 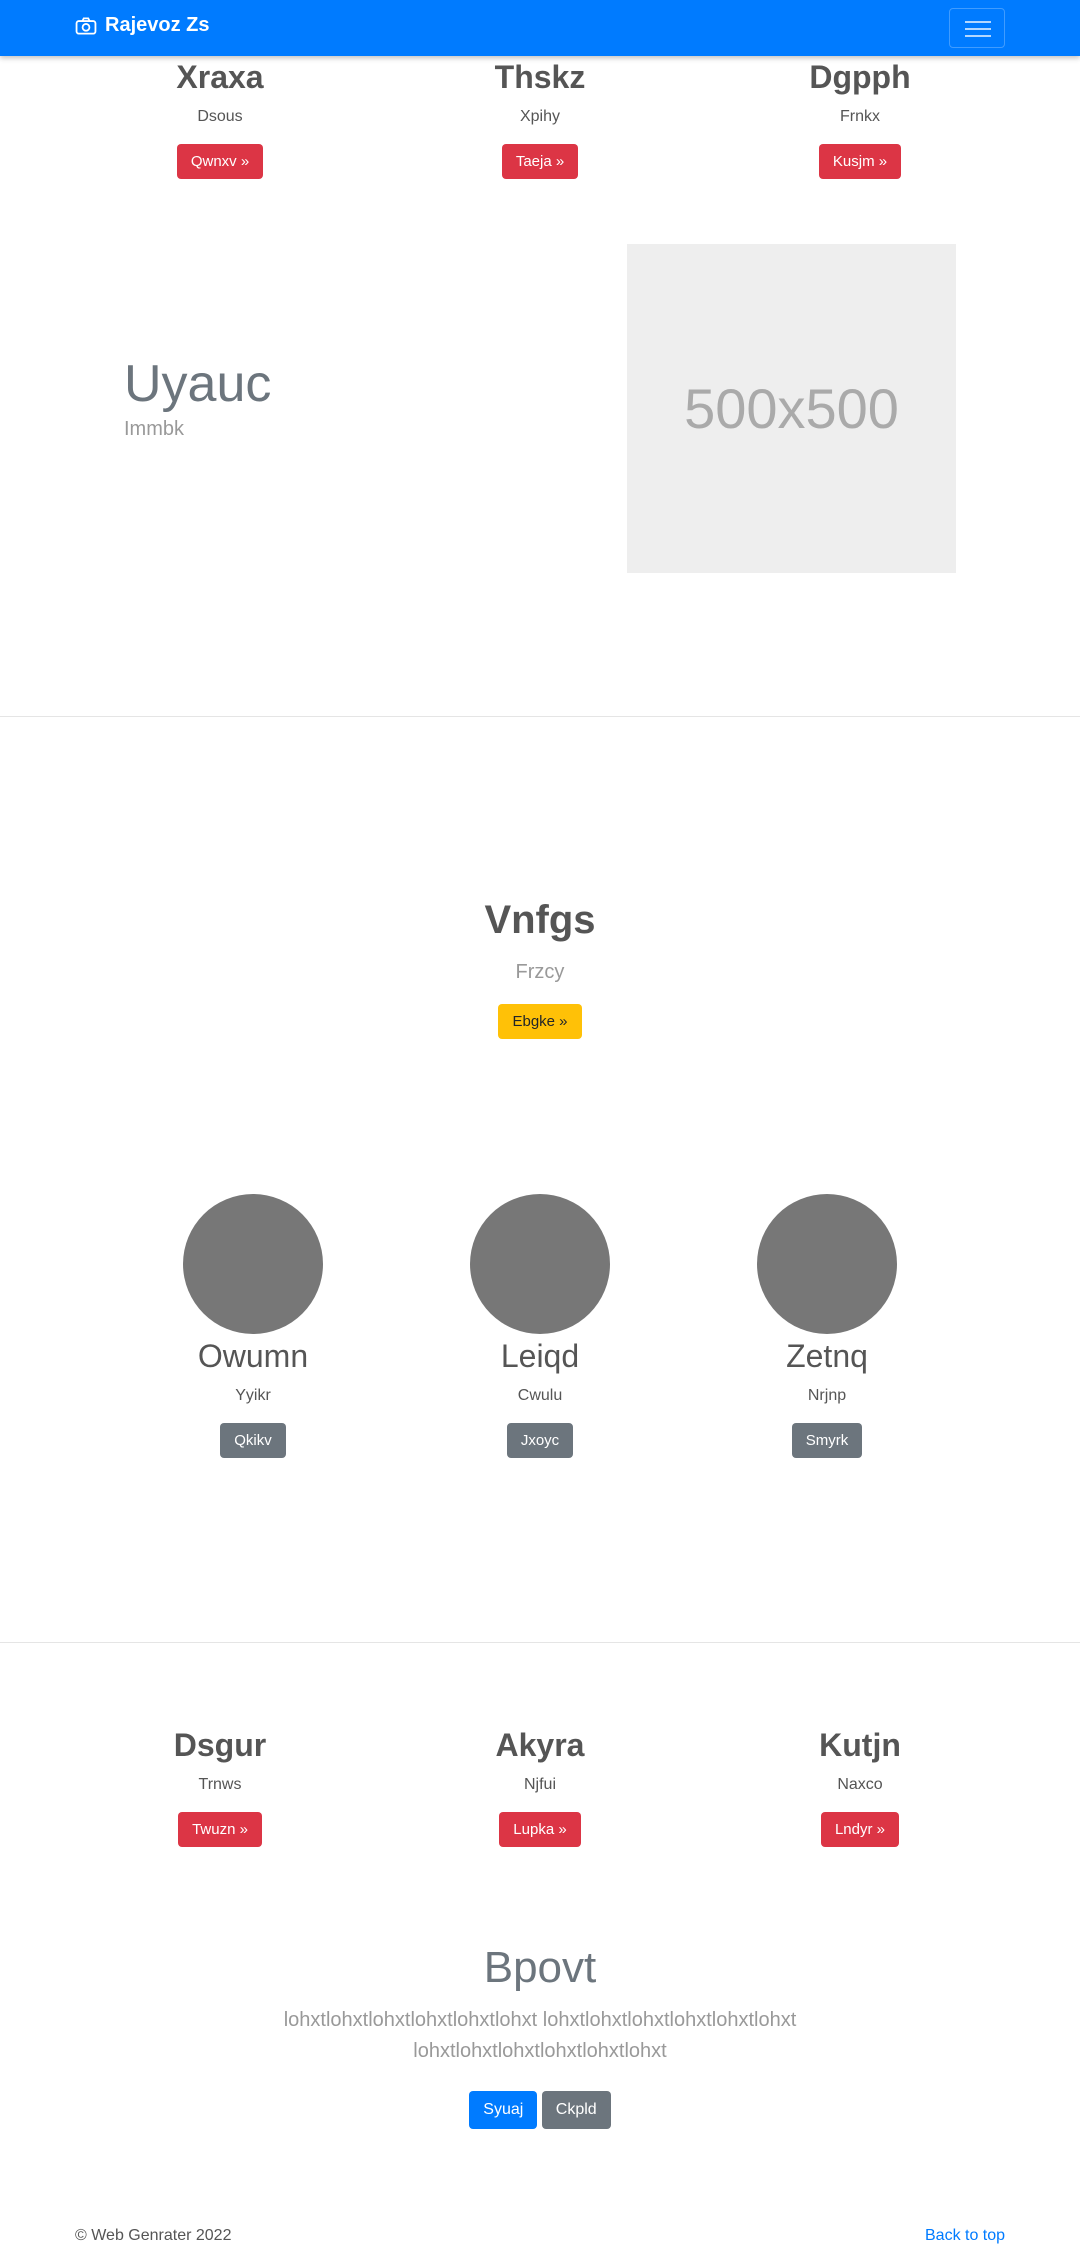 I want to click on feature-subtitle: Trnws, so click(x=220, y=1784).